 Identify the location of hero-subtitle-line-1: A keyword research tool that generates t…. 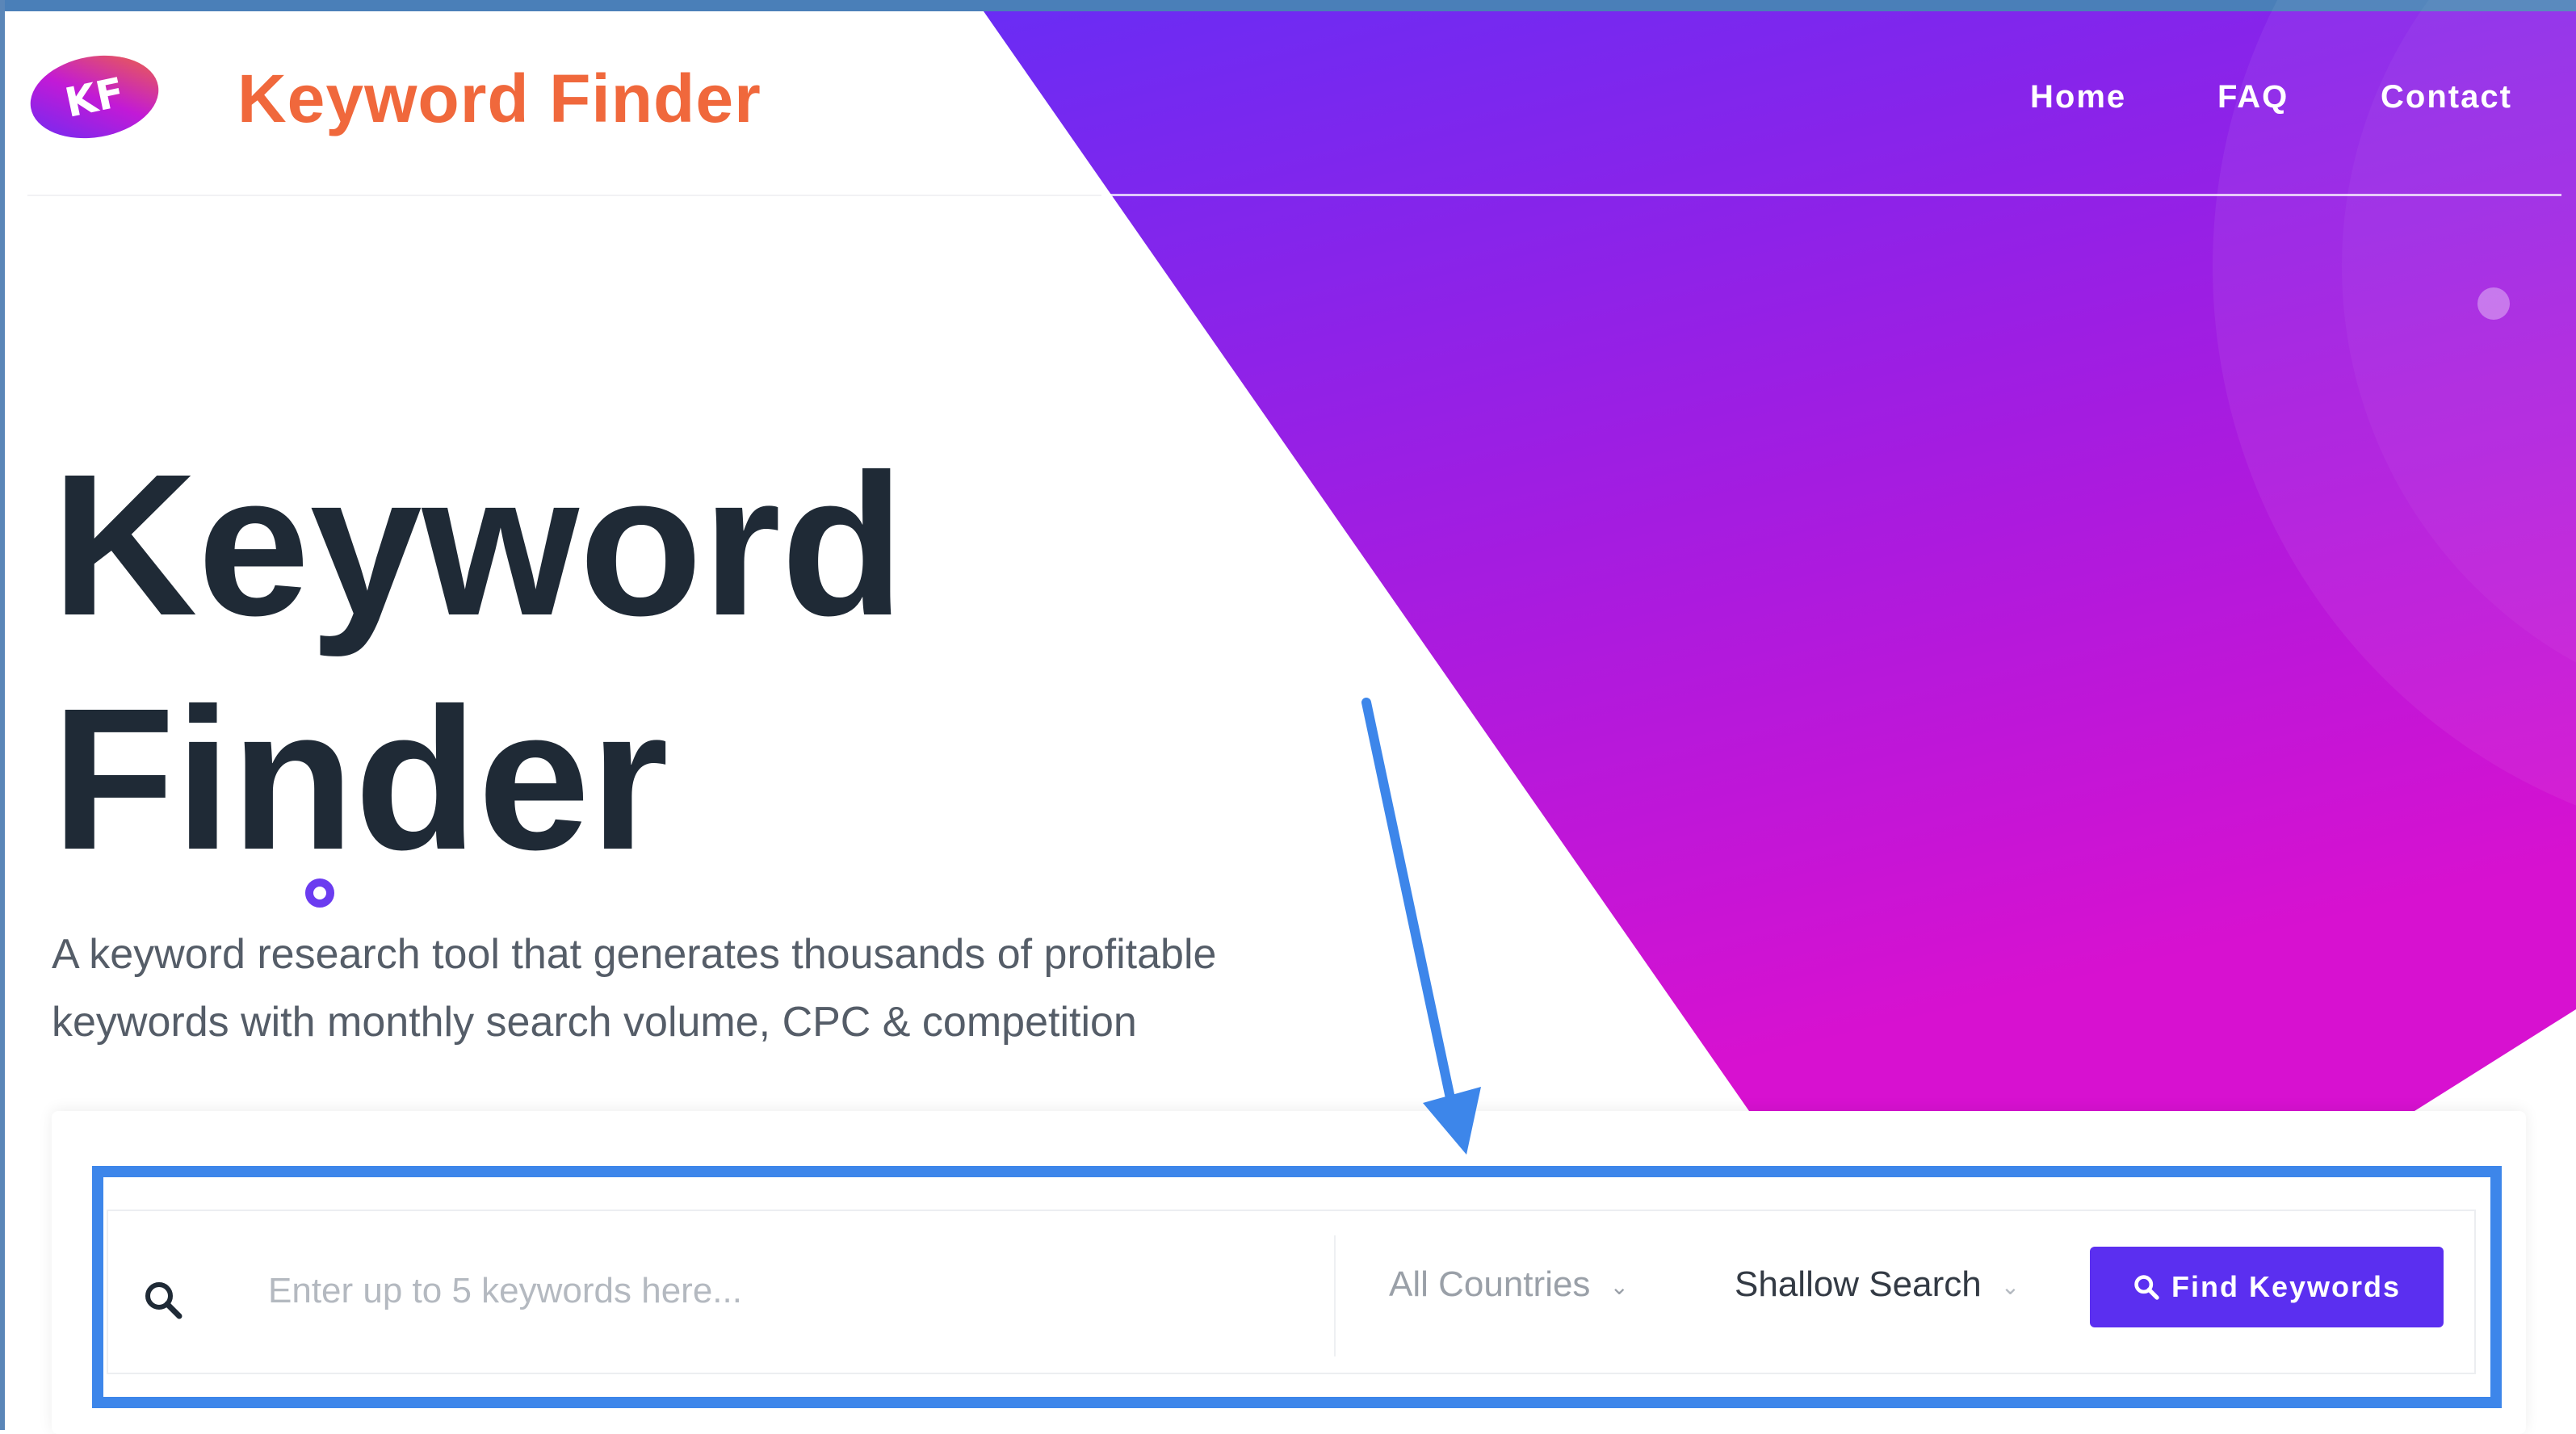
(634, 954).